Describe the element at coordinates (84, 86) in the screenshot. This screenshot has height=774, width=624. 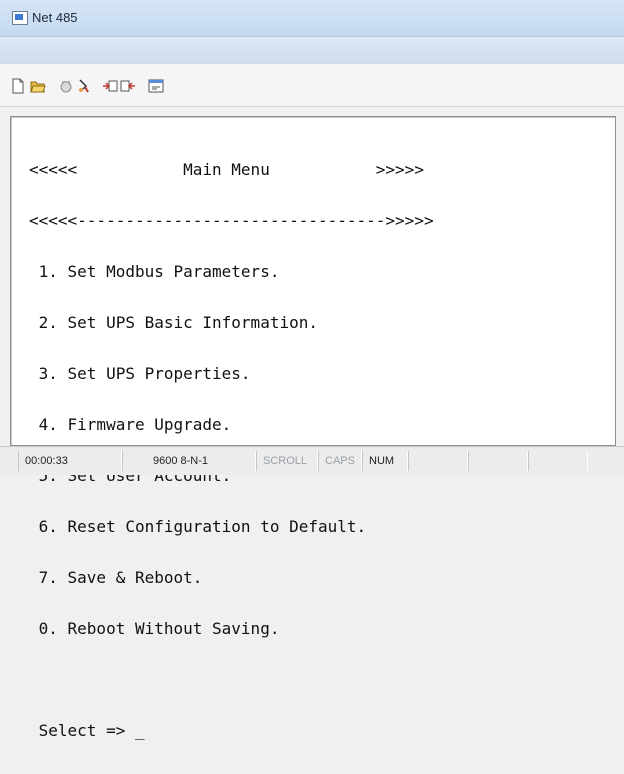
I see `disconnect-icon` at that location.